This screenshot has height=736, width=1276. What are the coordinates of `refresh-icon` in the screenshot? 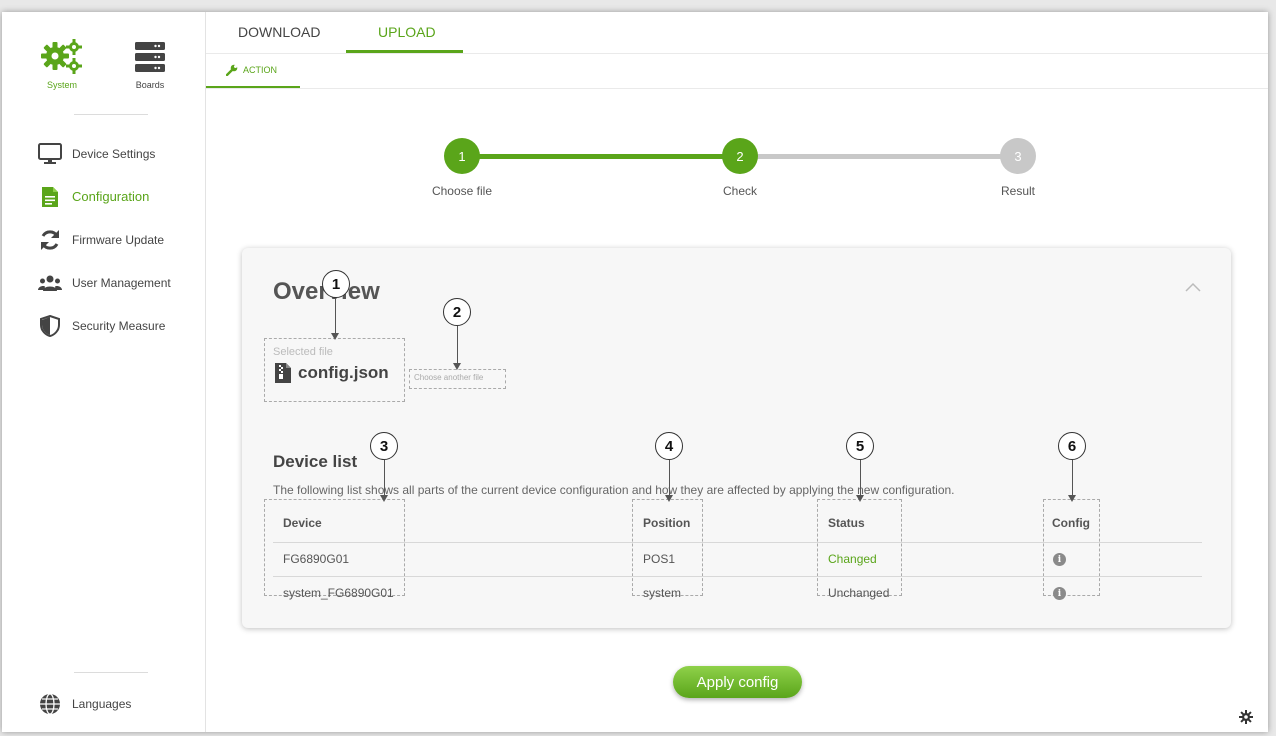 It's located at (50, 240).